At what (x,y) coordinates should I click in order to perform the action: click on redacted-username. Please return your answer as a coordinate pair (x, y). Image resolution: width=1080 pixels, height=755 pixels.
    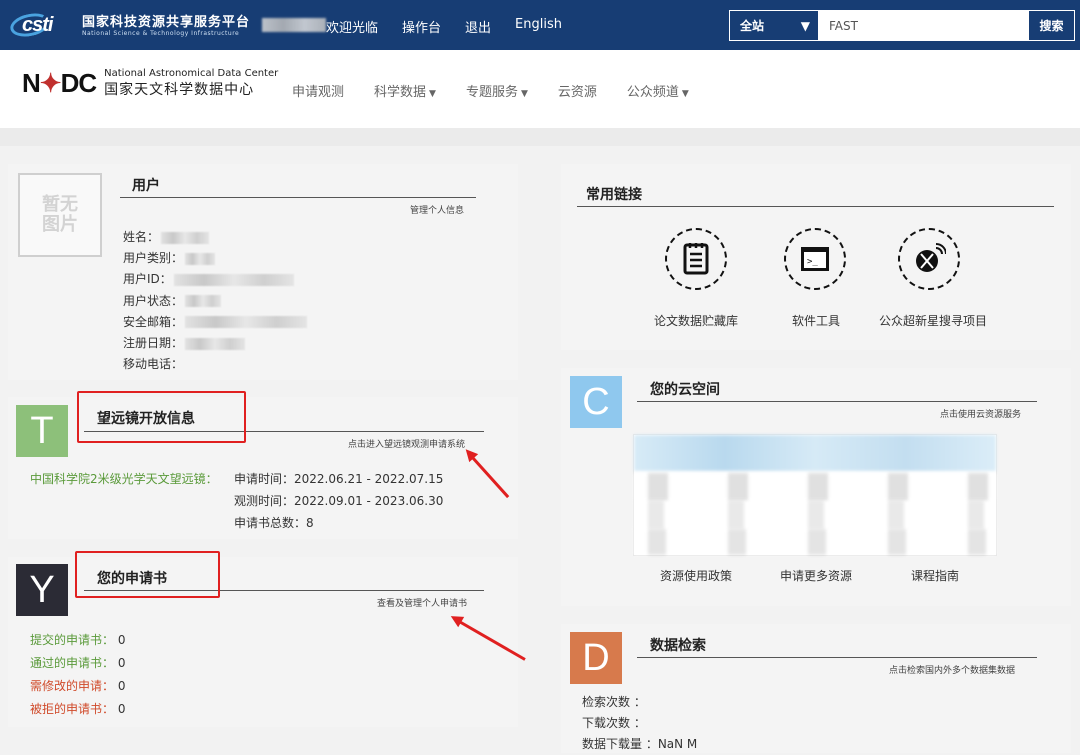
    Looking at the image, I should click on (294, 25).